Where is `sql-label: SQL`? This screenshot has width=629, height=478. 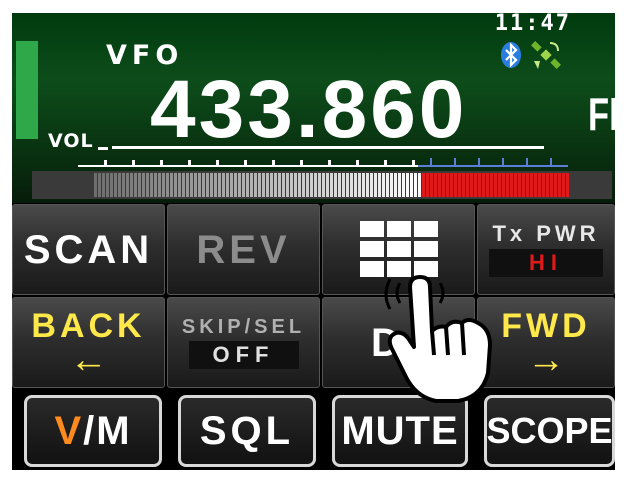
sql-label: SQL is located at coordinates (247, 431).